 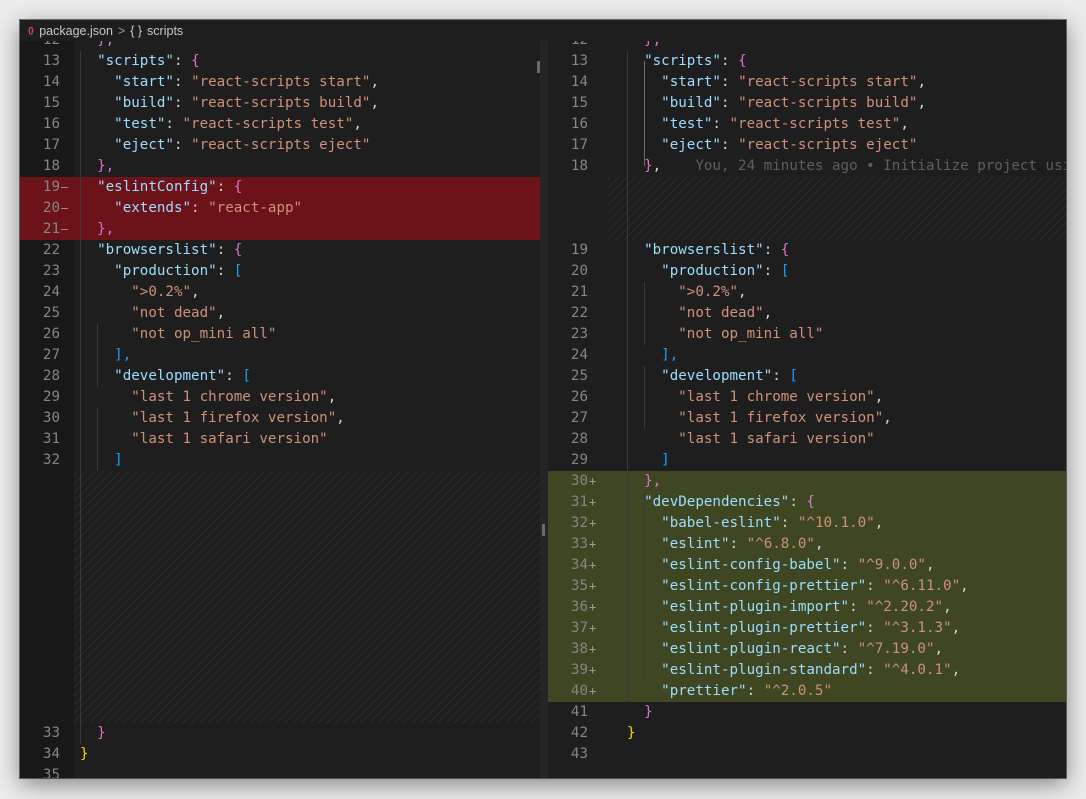 What do you see at coordinates (579, 670) in the screenshot?
I see `line-number: 39` at bounding box center [579, 670].